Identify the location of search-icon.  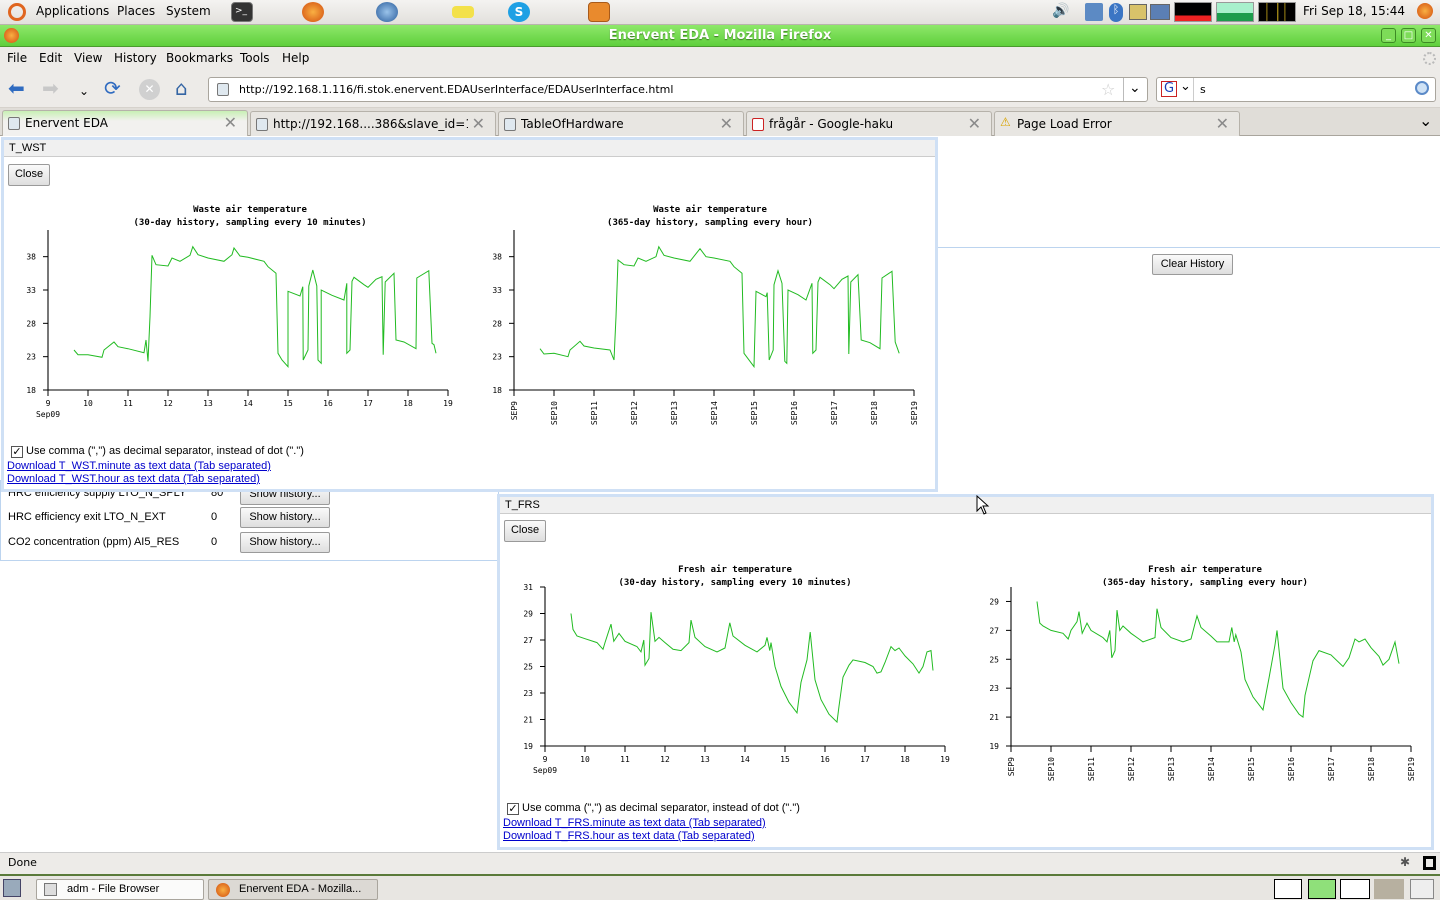
(1422, 88).